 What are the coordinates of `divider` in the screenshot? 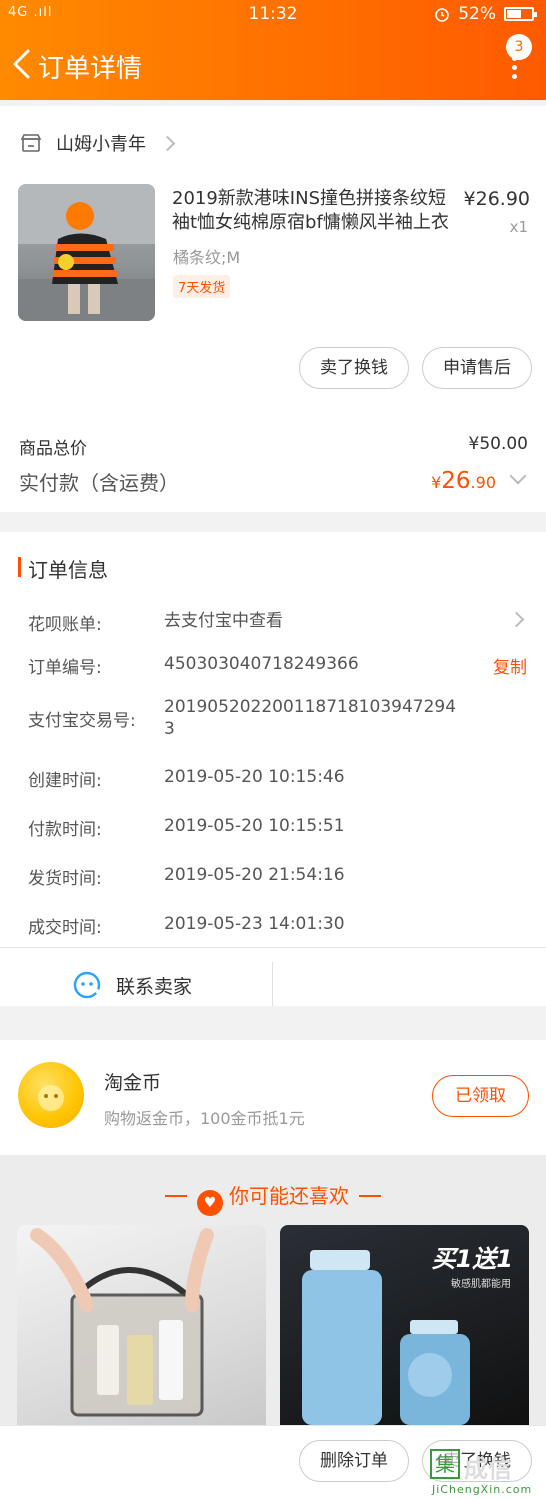 It's located at (273, 947).